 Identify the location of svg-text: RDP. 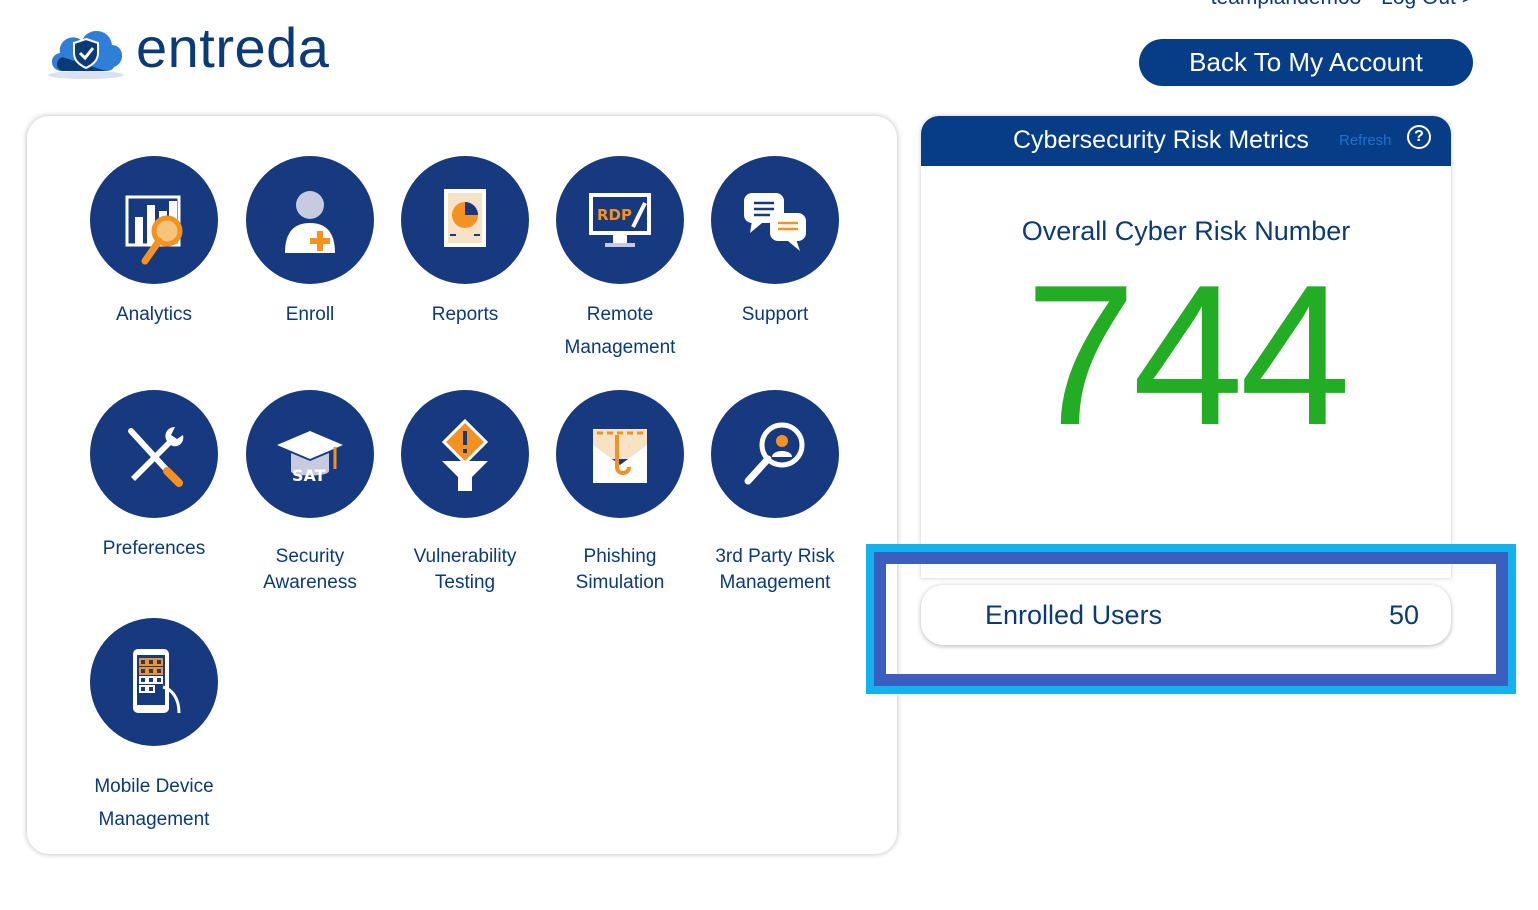
(614, 215).